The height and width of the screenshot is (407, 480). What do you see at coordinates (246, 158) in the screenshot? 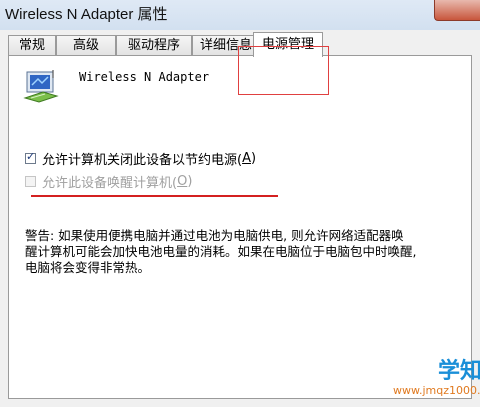
I see `allow-power-off-hotkey: A` at bounding box center [246, 158].